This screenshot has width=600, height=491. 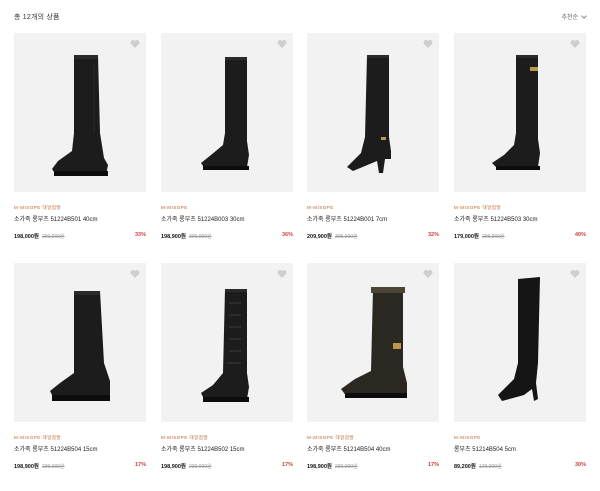 What do you see at coordinates (520, 236) in the screenshot?
I see `price-row: 179,000원 299,000원 40%` at bounding box center [520, 236].